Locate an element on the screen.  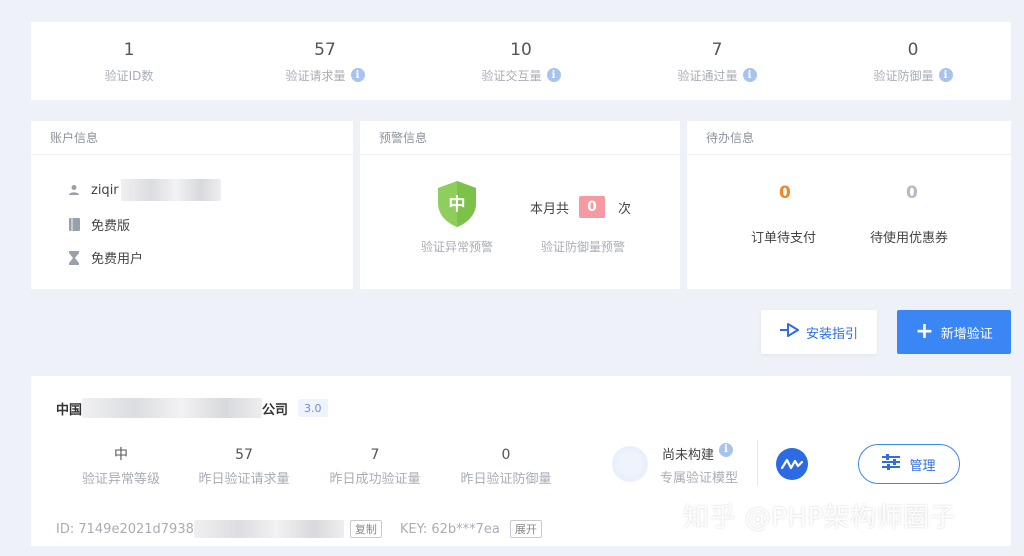
copy-button: 复制 is located at coordinates (365, 529).